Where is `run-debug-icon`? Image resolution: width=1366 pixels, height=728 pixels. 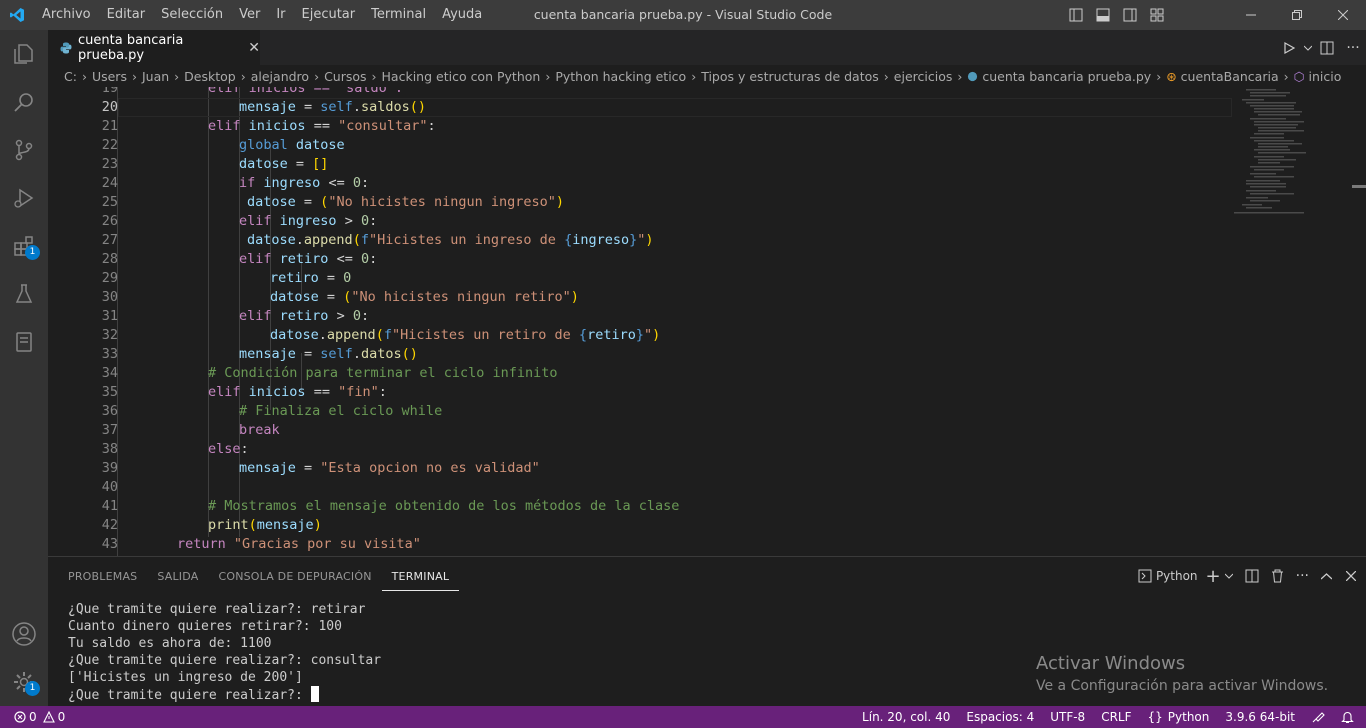
run-debug-icon is located at coordinates (24, 198).